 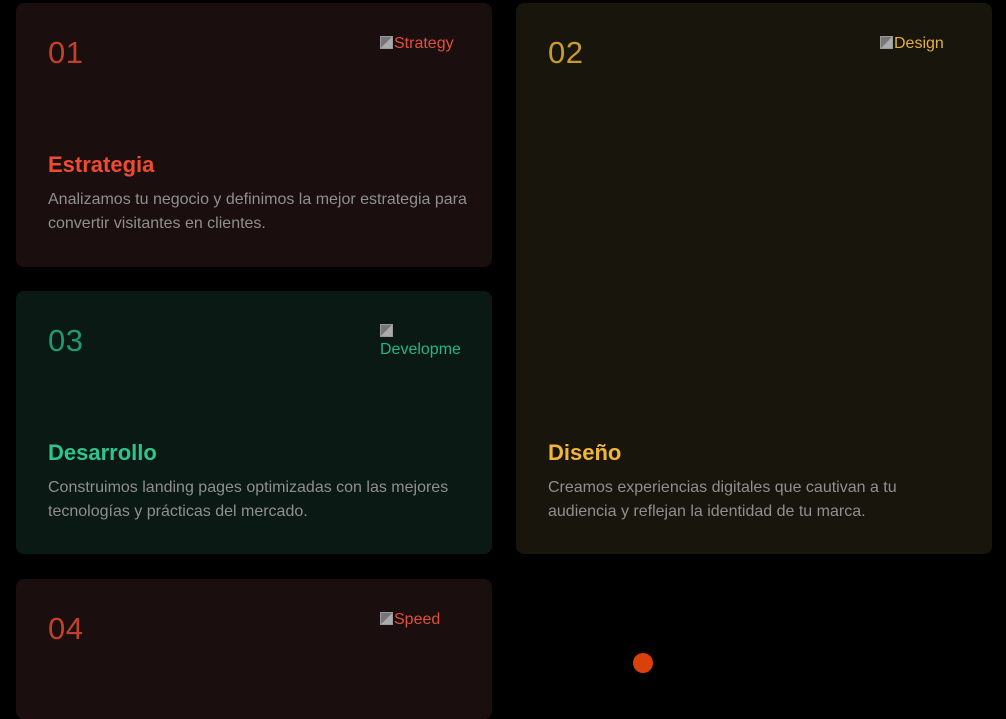 What do you see at coordinates (254, 649) in the screenshot?
I see `service-card-speed: 04 Speed` at bounding box center [254, 649].